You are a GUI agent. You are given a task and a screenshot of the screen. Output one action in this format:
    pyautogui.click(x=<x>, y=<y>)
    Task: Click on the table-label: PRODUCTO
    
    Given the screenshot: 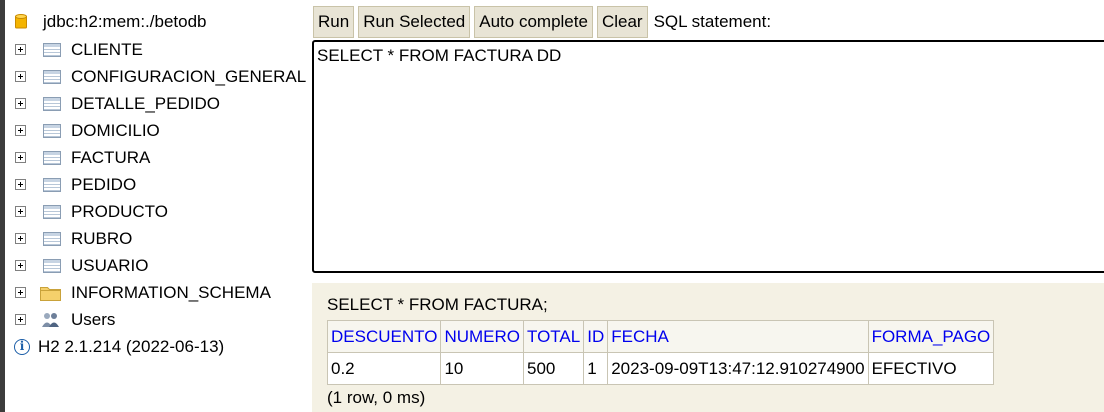 What is the action you would take?
    pyautogui.click(x=119, y=211)
    